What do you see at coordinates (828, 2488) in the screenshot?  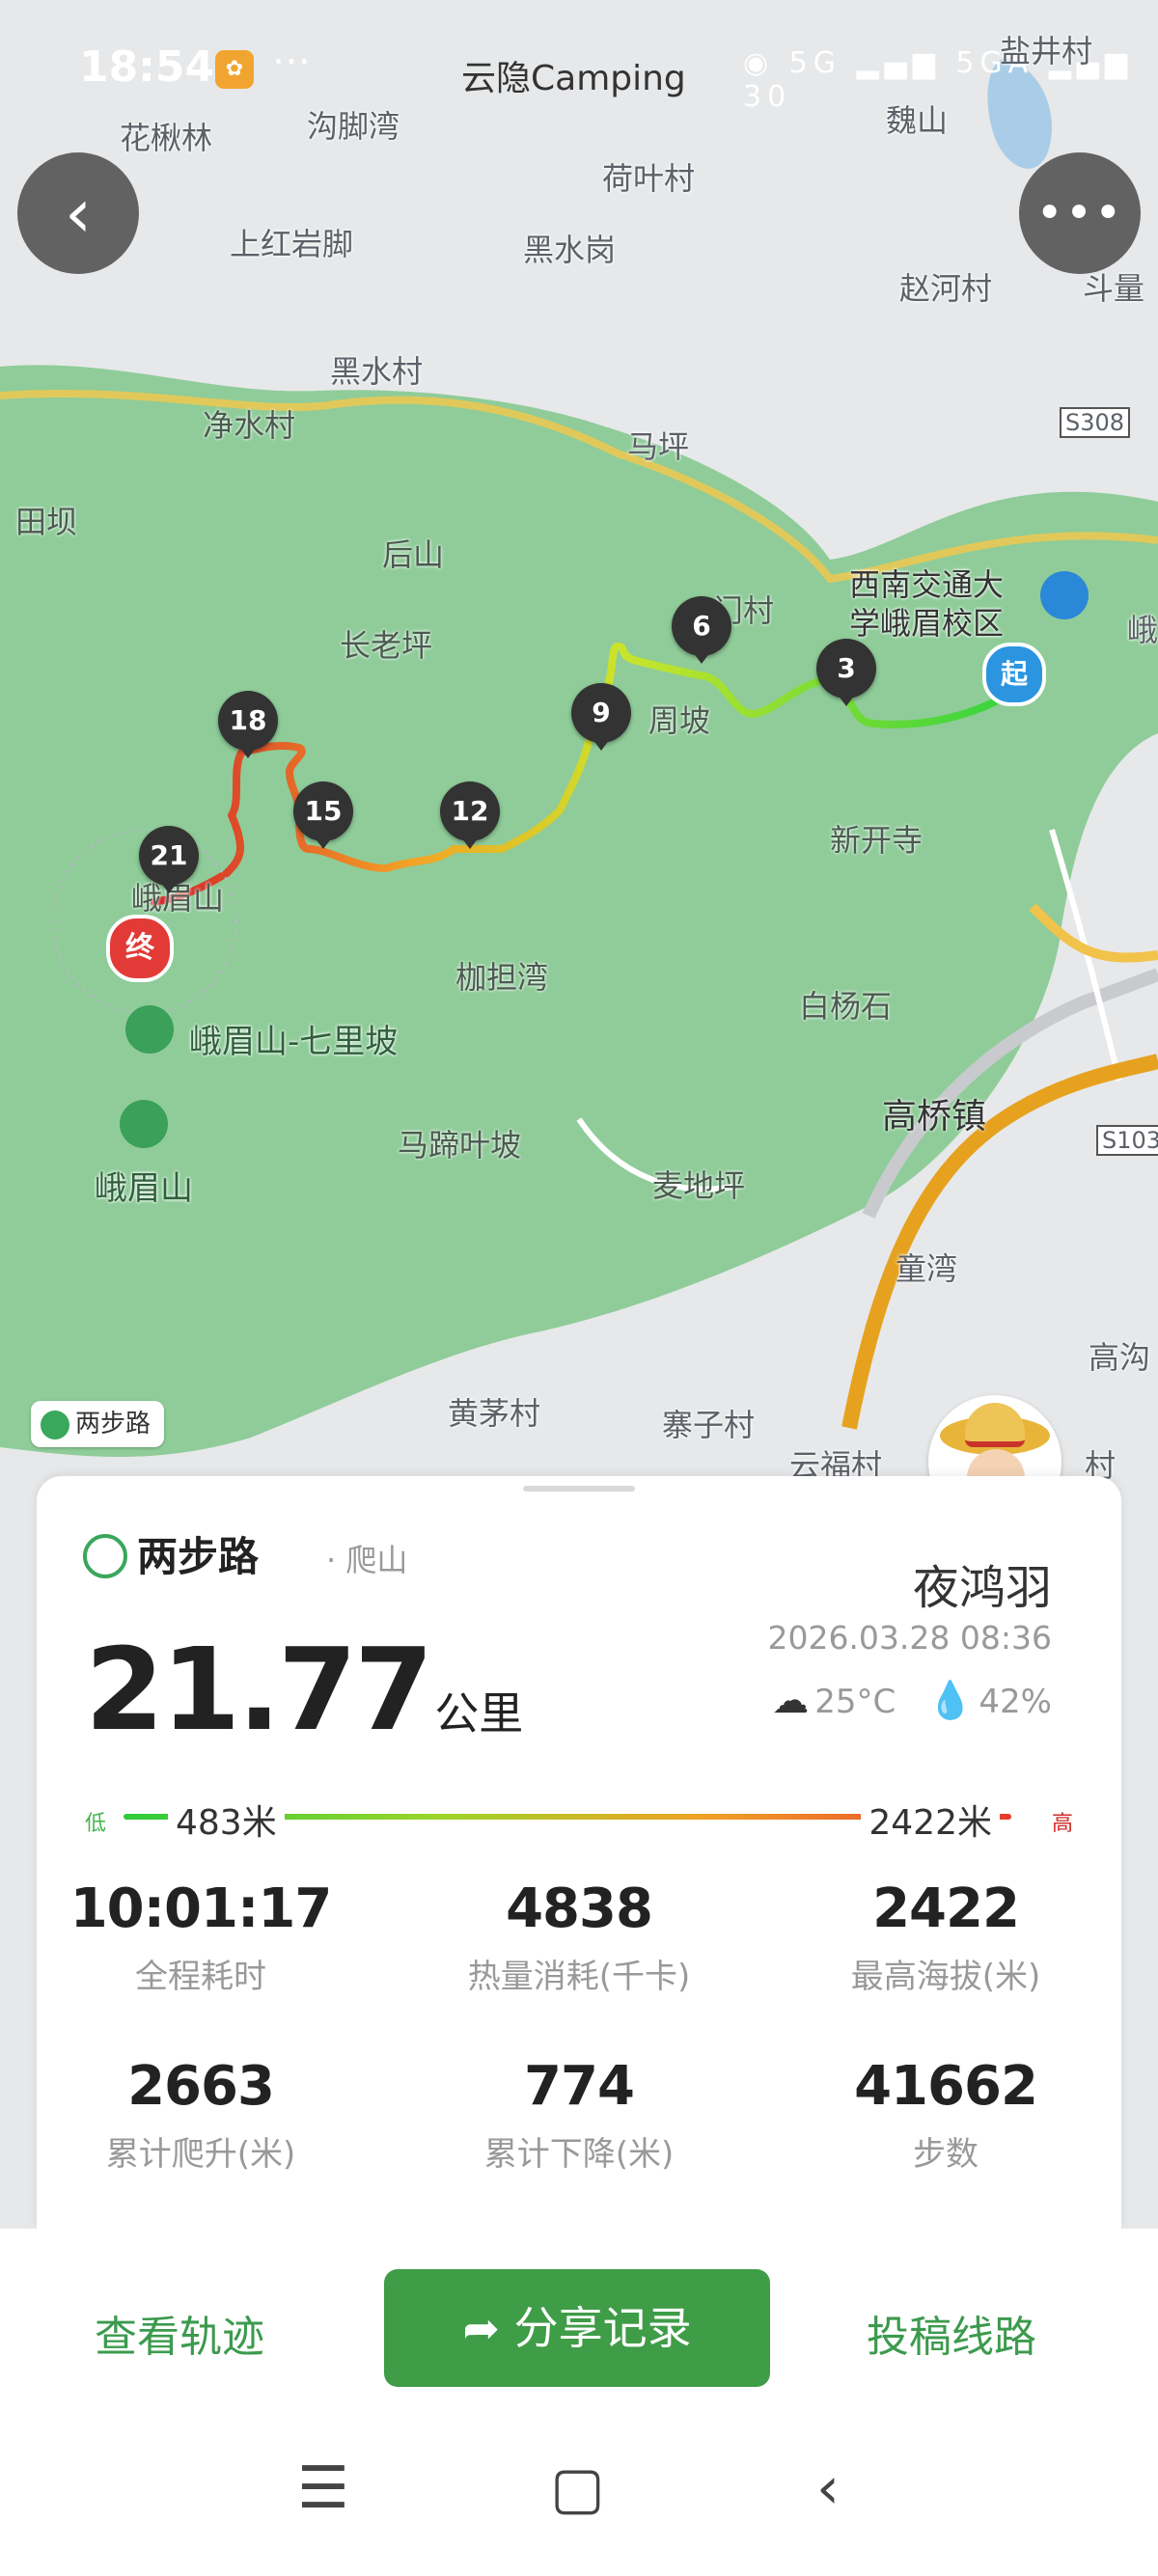 I see `back-icon: ‹` at bounding box center [828, 2488].